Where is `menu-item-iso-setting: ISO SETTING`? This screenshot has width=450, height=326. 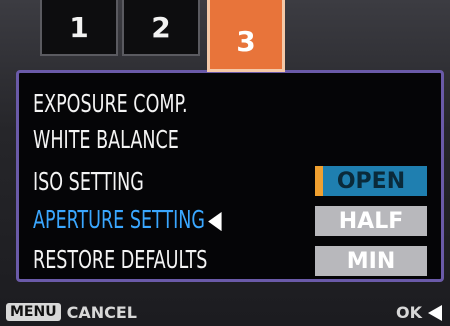
menu-item-iso-setting: ISO SETTING is located at coordinates (88, 182).